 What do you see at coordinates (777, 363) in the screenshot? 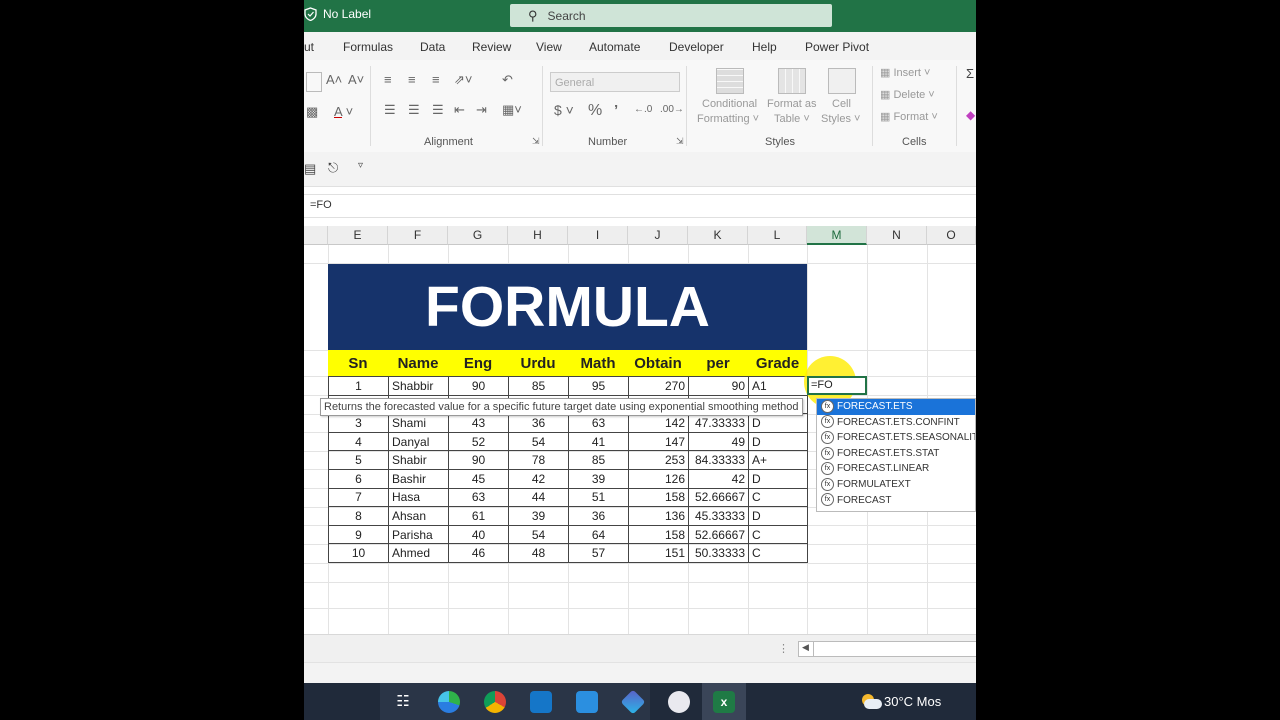
I see `header-cell-grade: Grade` at bounding box center [777, 363].